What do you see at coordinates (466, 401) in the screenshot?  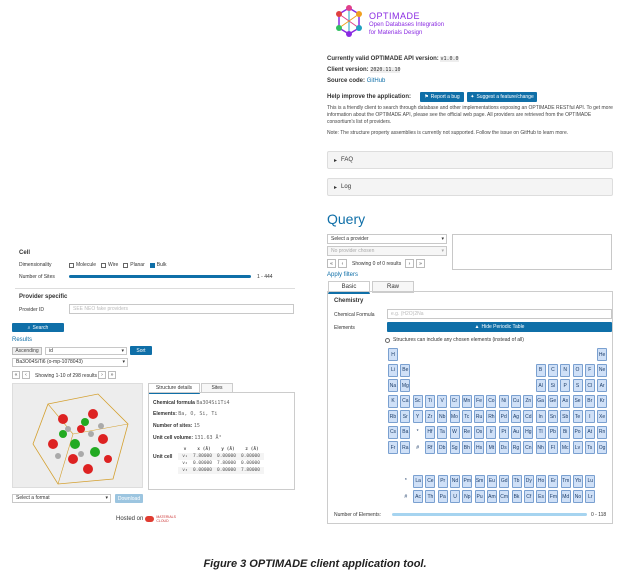 I see `element-Mn: Mn` at bounding box center [466, 401].